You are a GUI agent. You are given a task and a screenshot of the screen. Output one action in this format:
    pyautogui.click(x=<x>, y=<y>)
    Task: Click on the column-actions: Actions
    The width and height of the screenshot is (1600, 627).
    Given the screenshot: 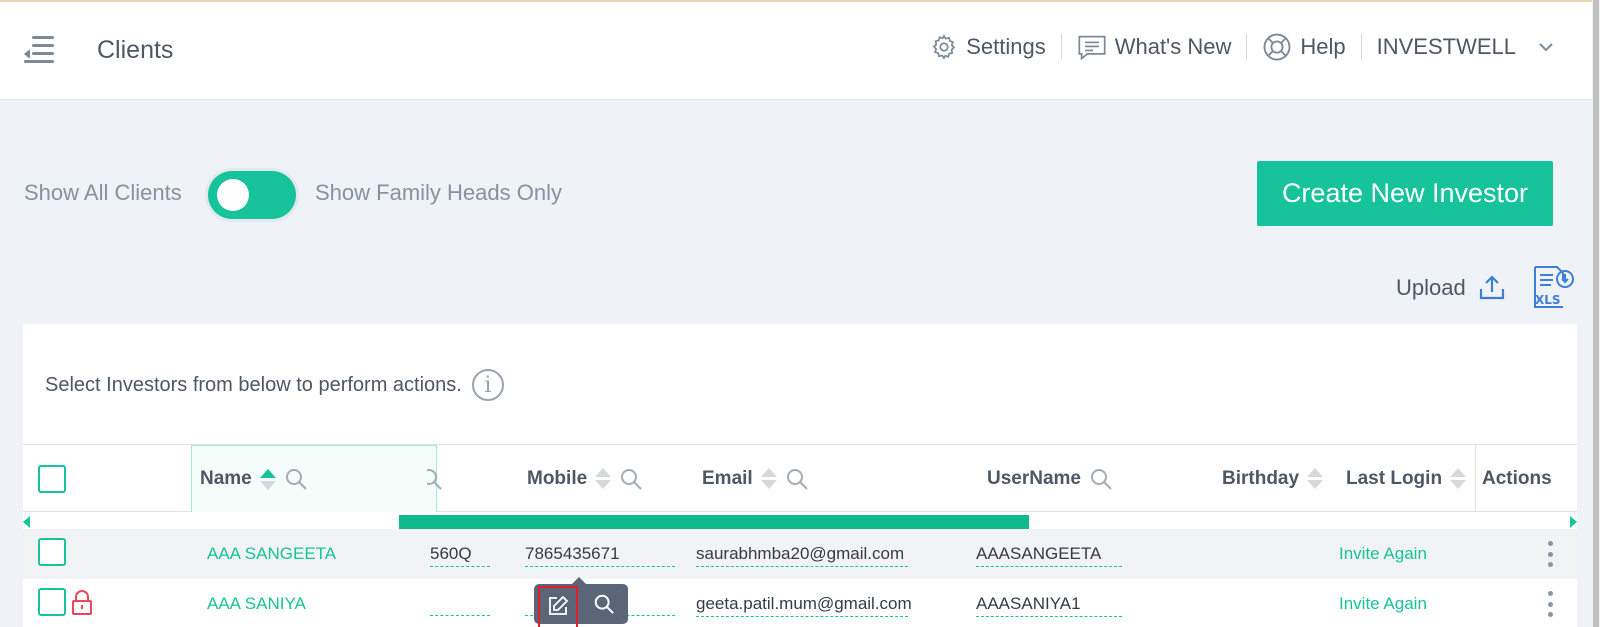 What is the action you would take?
    pyautogui.click(x=1517, y=478)
    